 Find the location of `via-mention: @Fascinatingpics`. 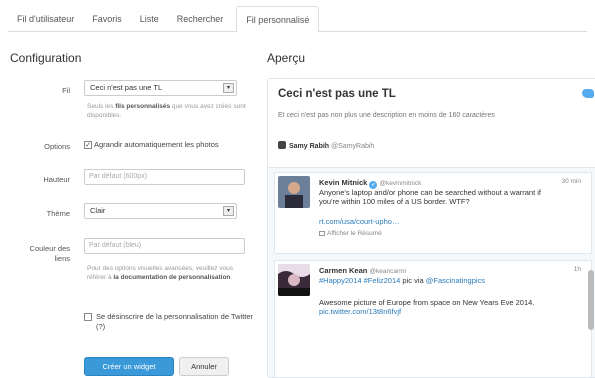

via-mention: @Fascinatingpics is located at coordinates (455, 280).